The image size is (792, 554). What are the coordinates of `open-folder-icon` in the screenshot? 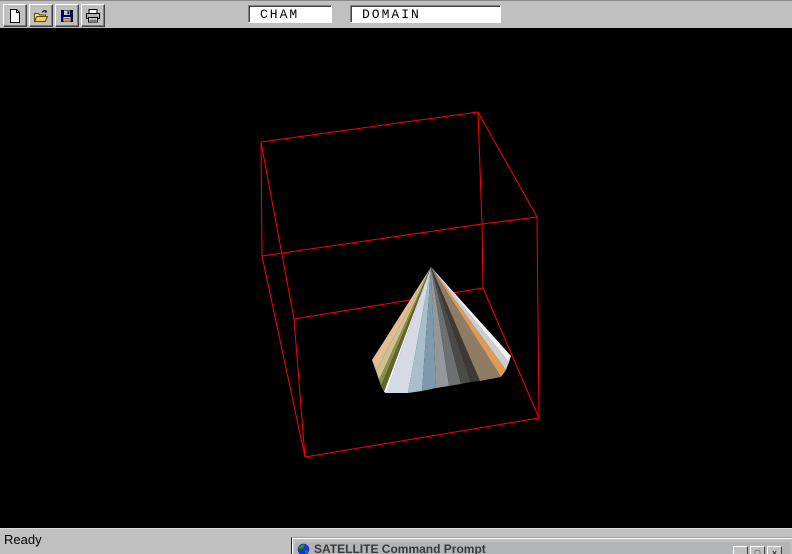 It's located at (41, 15).